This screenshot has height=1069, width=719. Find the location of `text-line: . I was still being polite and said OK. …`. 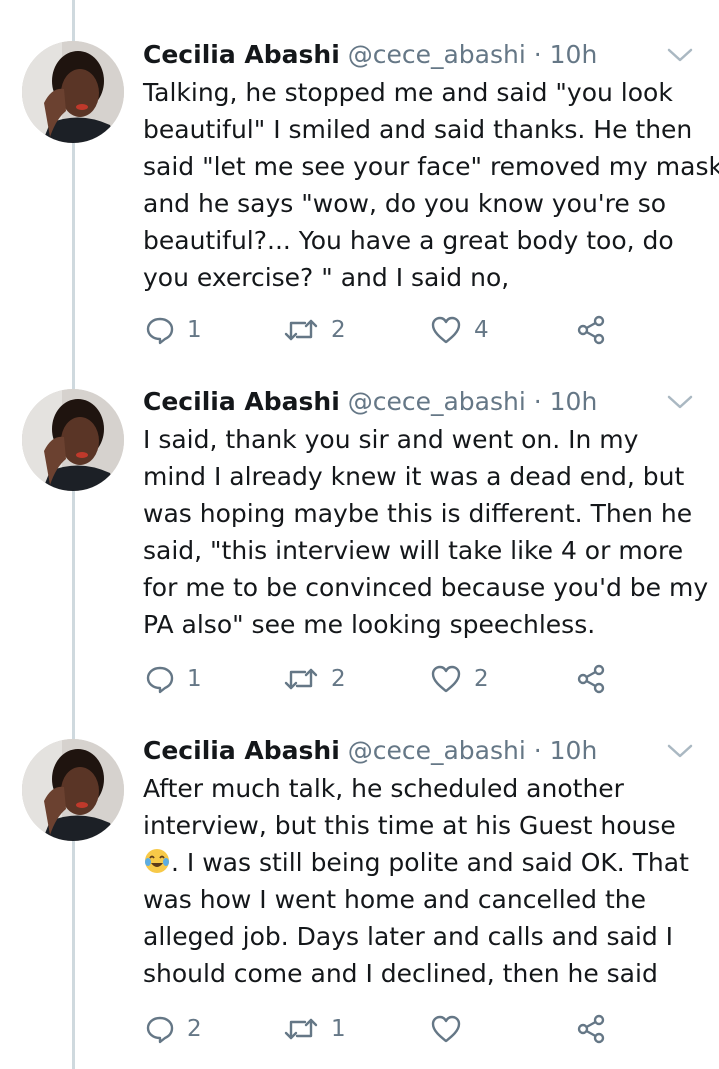

text-line: . I was still being polite and said OK. … is located at coordinates (425, 862).